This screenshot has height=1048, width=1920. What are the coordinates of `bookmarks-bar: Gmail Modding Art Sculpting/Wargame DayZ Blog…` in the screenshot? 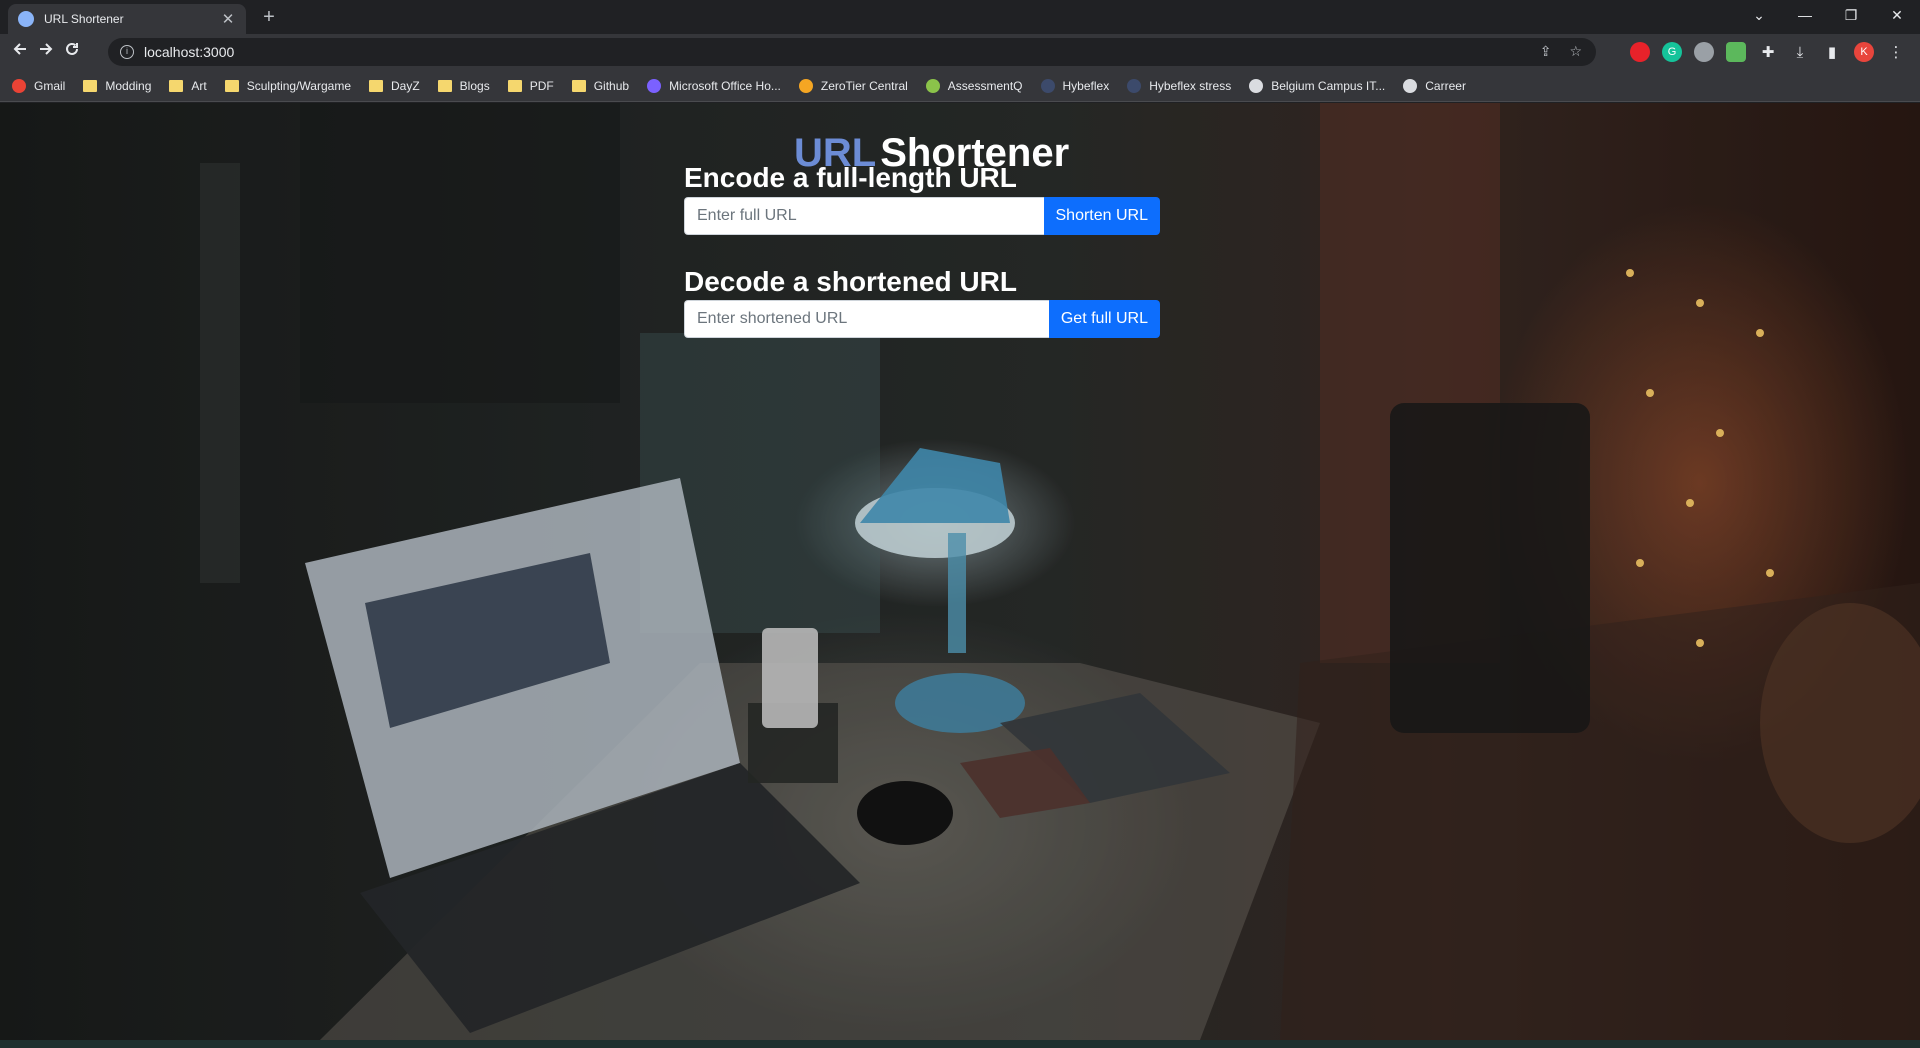 It's located at (960, 86).